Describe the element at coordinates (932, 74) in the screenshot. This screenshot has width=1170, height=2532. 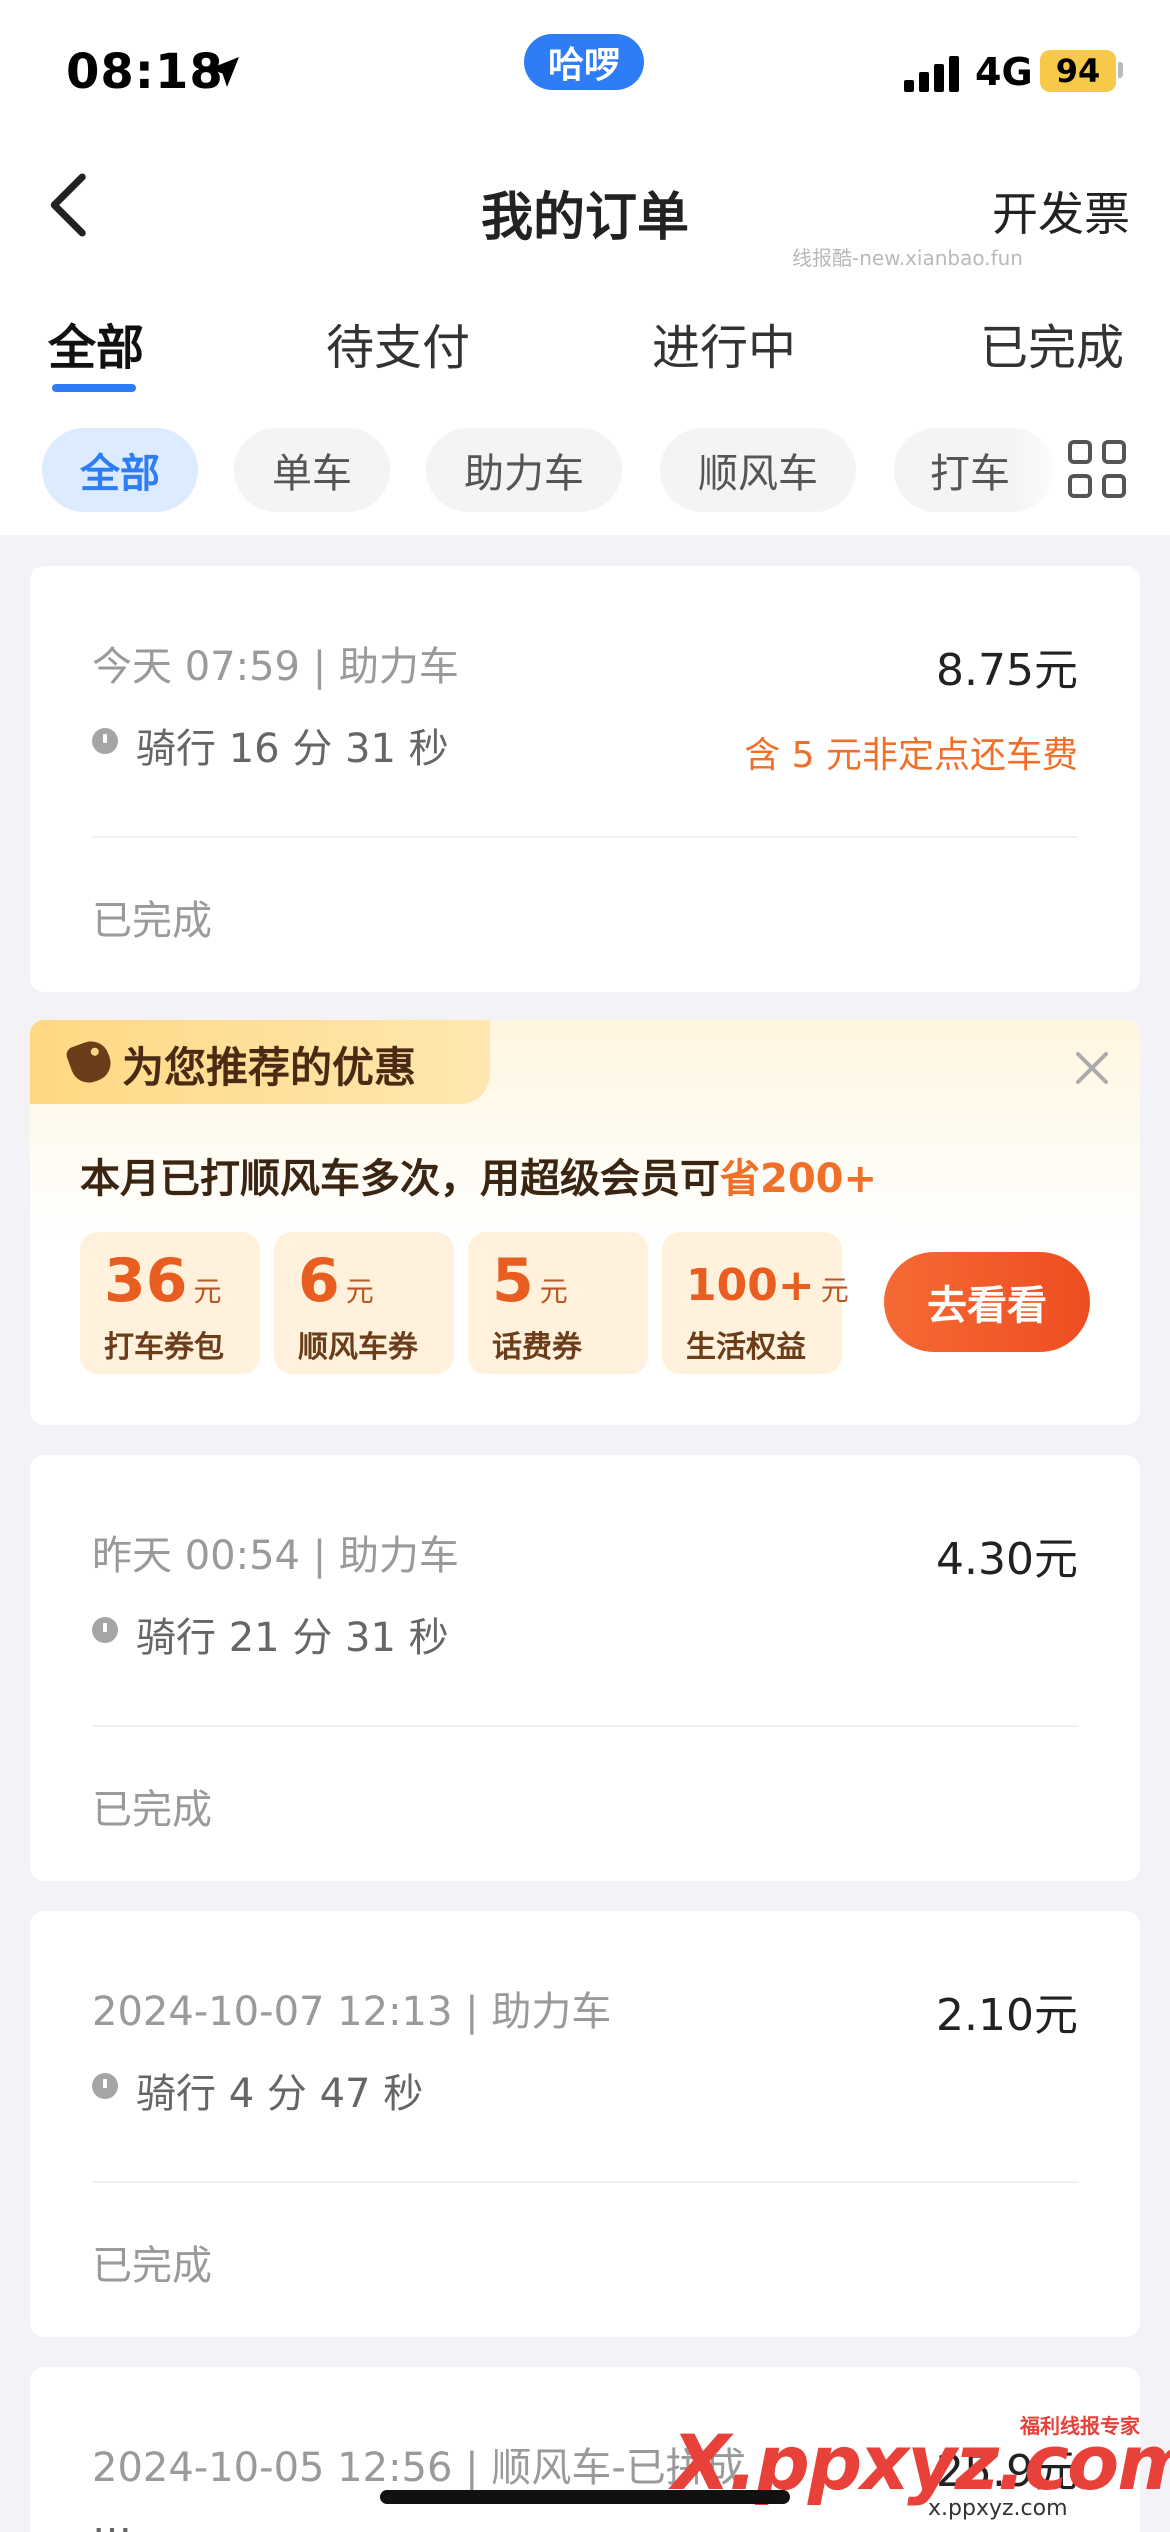
I see `signal-icon` at that location.